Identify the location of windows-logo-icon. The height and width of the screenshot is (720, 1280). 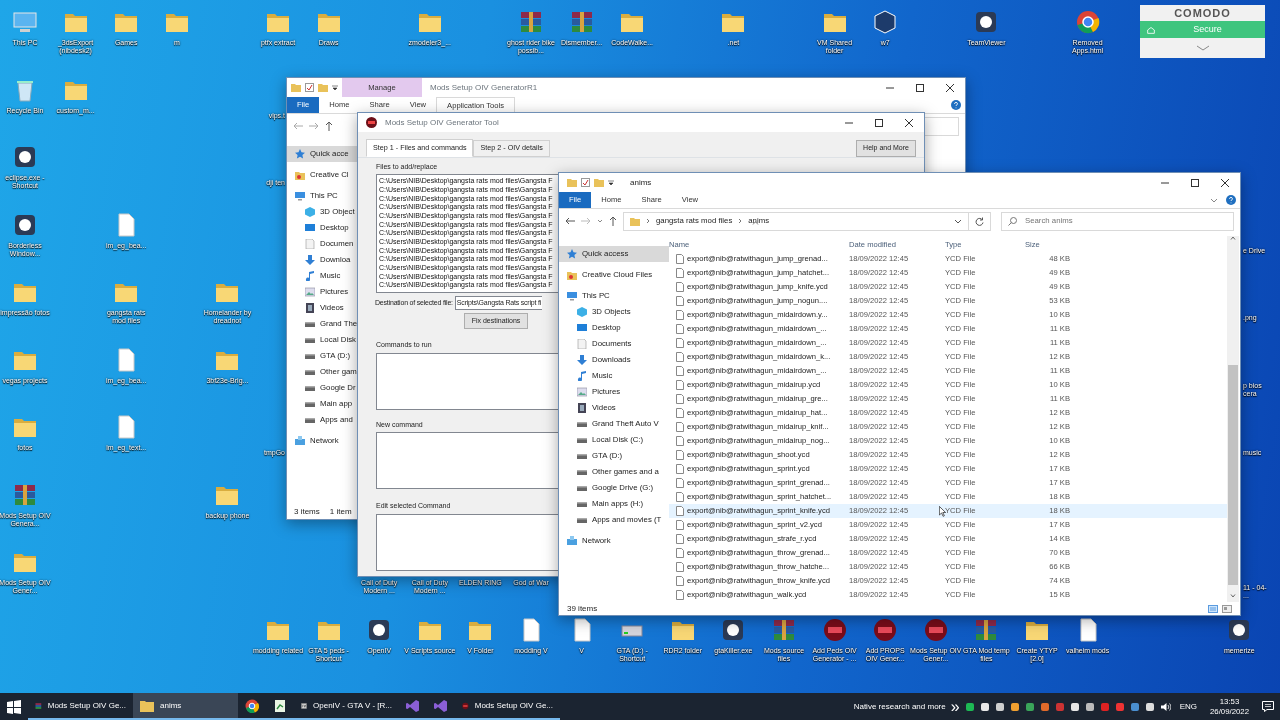
(14, 706).